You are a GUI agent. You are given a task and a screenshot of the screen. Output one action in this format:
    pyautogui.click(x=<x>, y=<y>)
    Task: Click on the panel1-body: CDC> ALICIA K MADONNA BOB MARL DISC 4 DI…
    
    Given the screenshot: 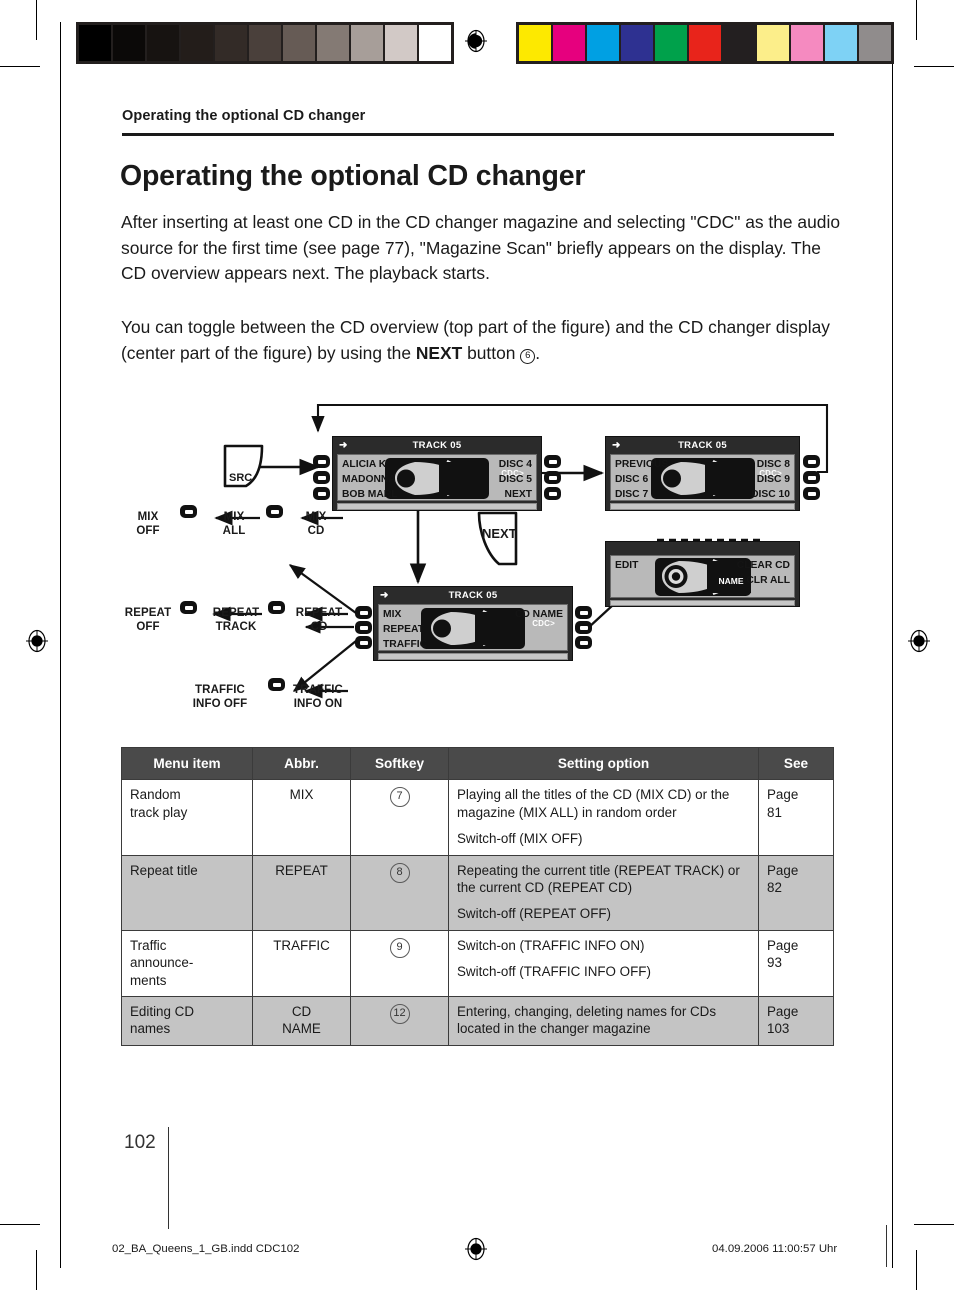 What is the action you would take?
    pyautogui.click(x=437, y=477)
    